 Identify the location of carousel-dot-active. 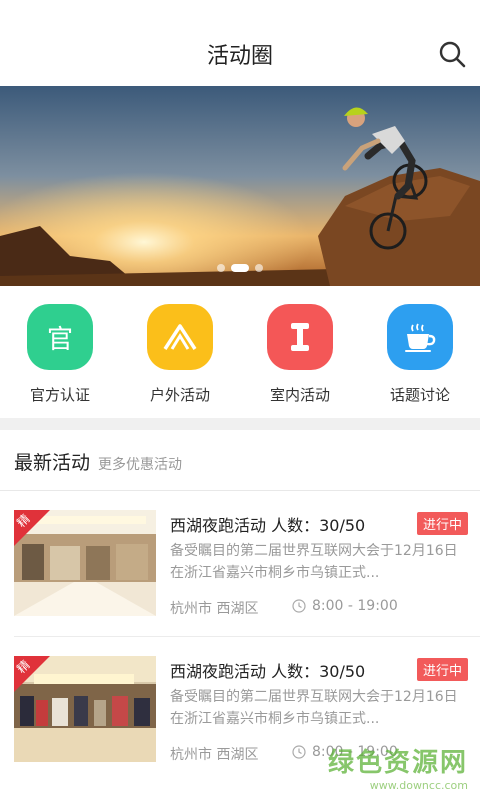
(240, 268).